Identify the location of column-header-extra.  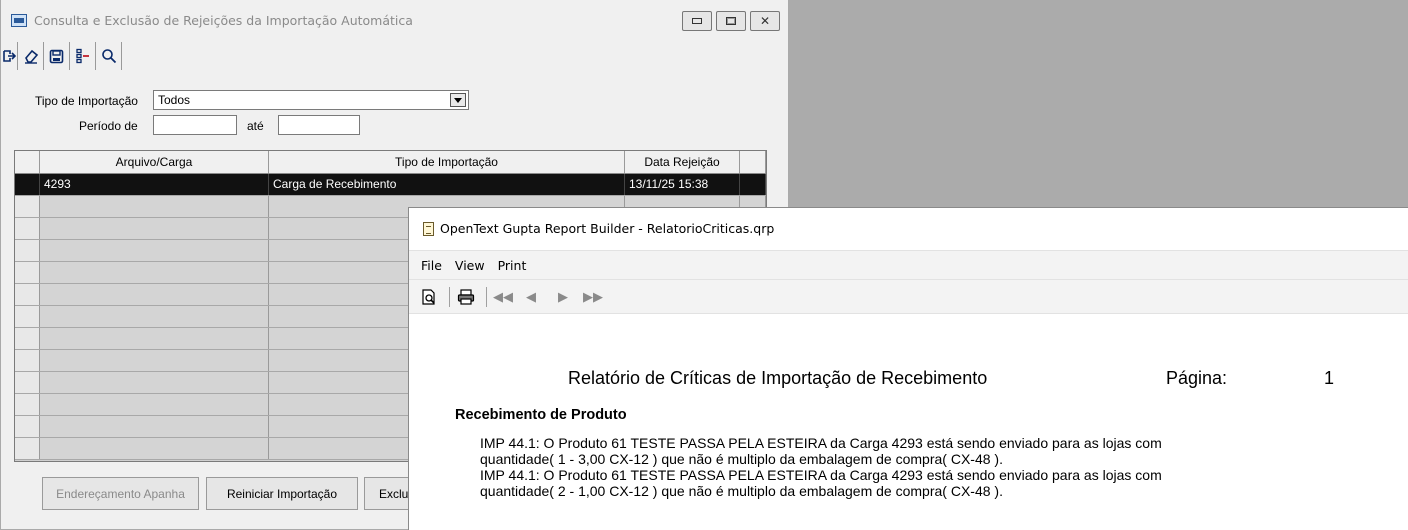
(753, 162).